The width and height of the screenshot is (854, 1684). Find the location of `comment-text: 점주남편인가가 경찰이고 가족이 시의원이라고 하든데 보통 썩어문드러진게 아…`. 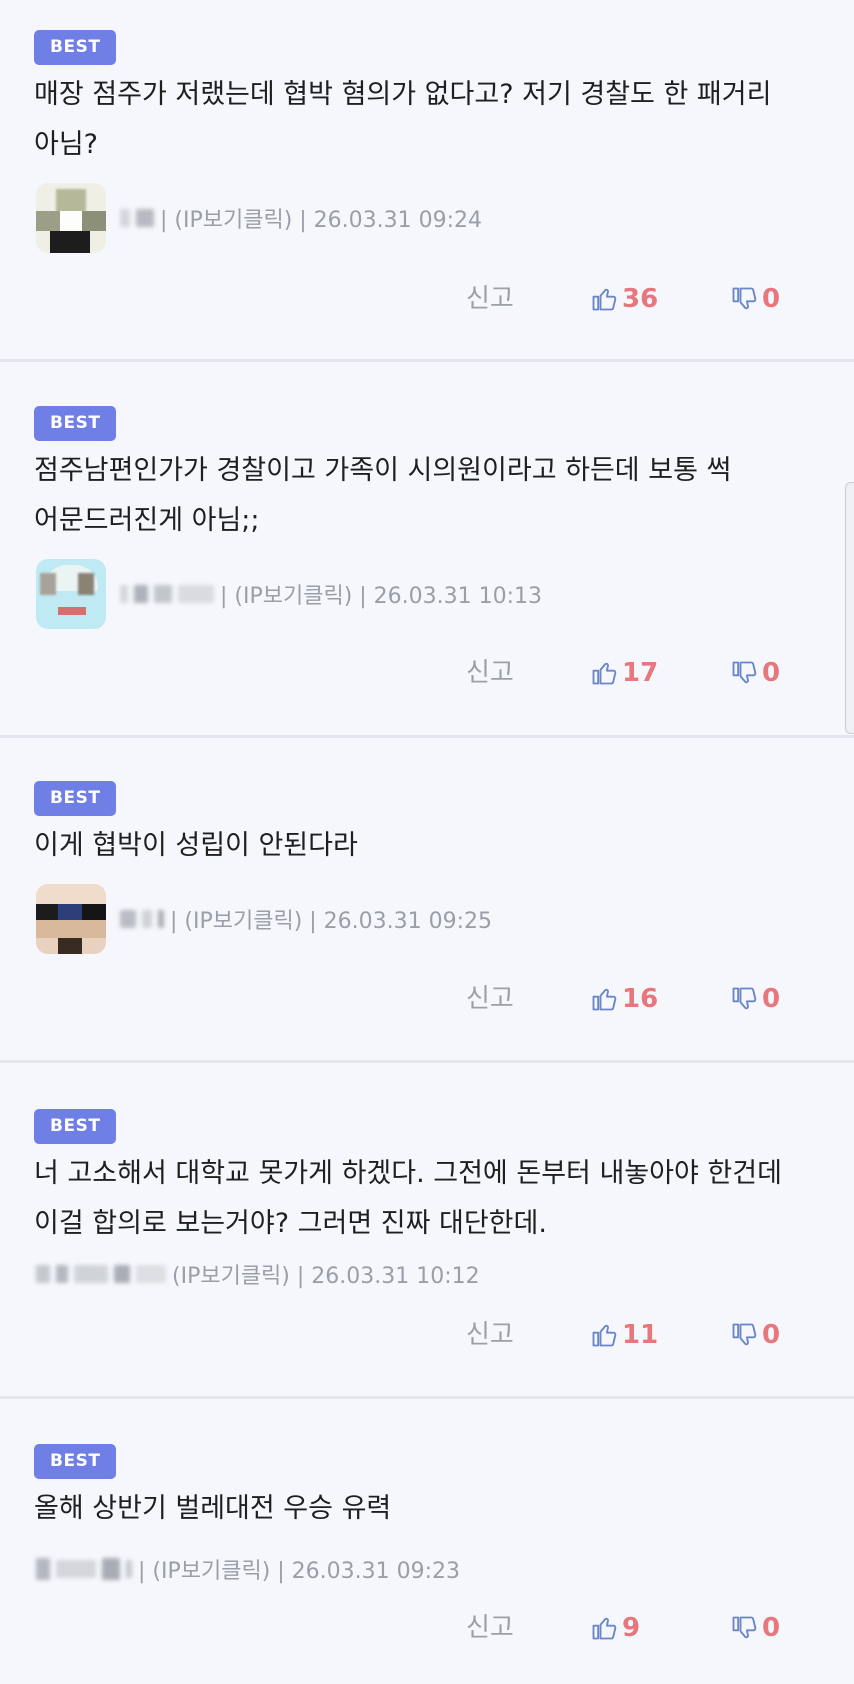

comment-text: 점주남편인가가 경찰이고 가족이 시의원이라고 하든데 보통 썩어문드러진게 아… is located at coordinates (383, 495).